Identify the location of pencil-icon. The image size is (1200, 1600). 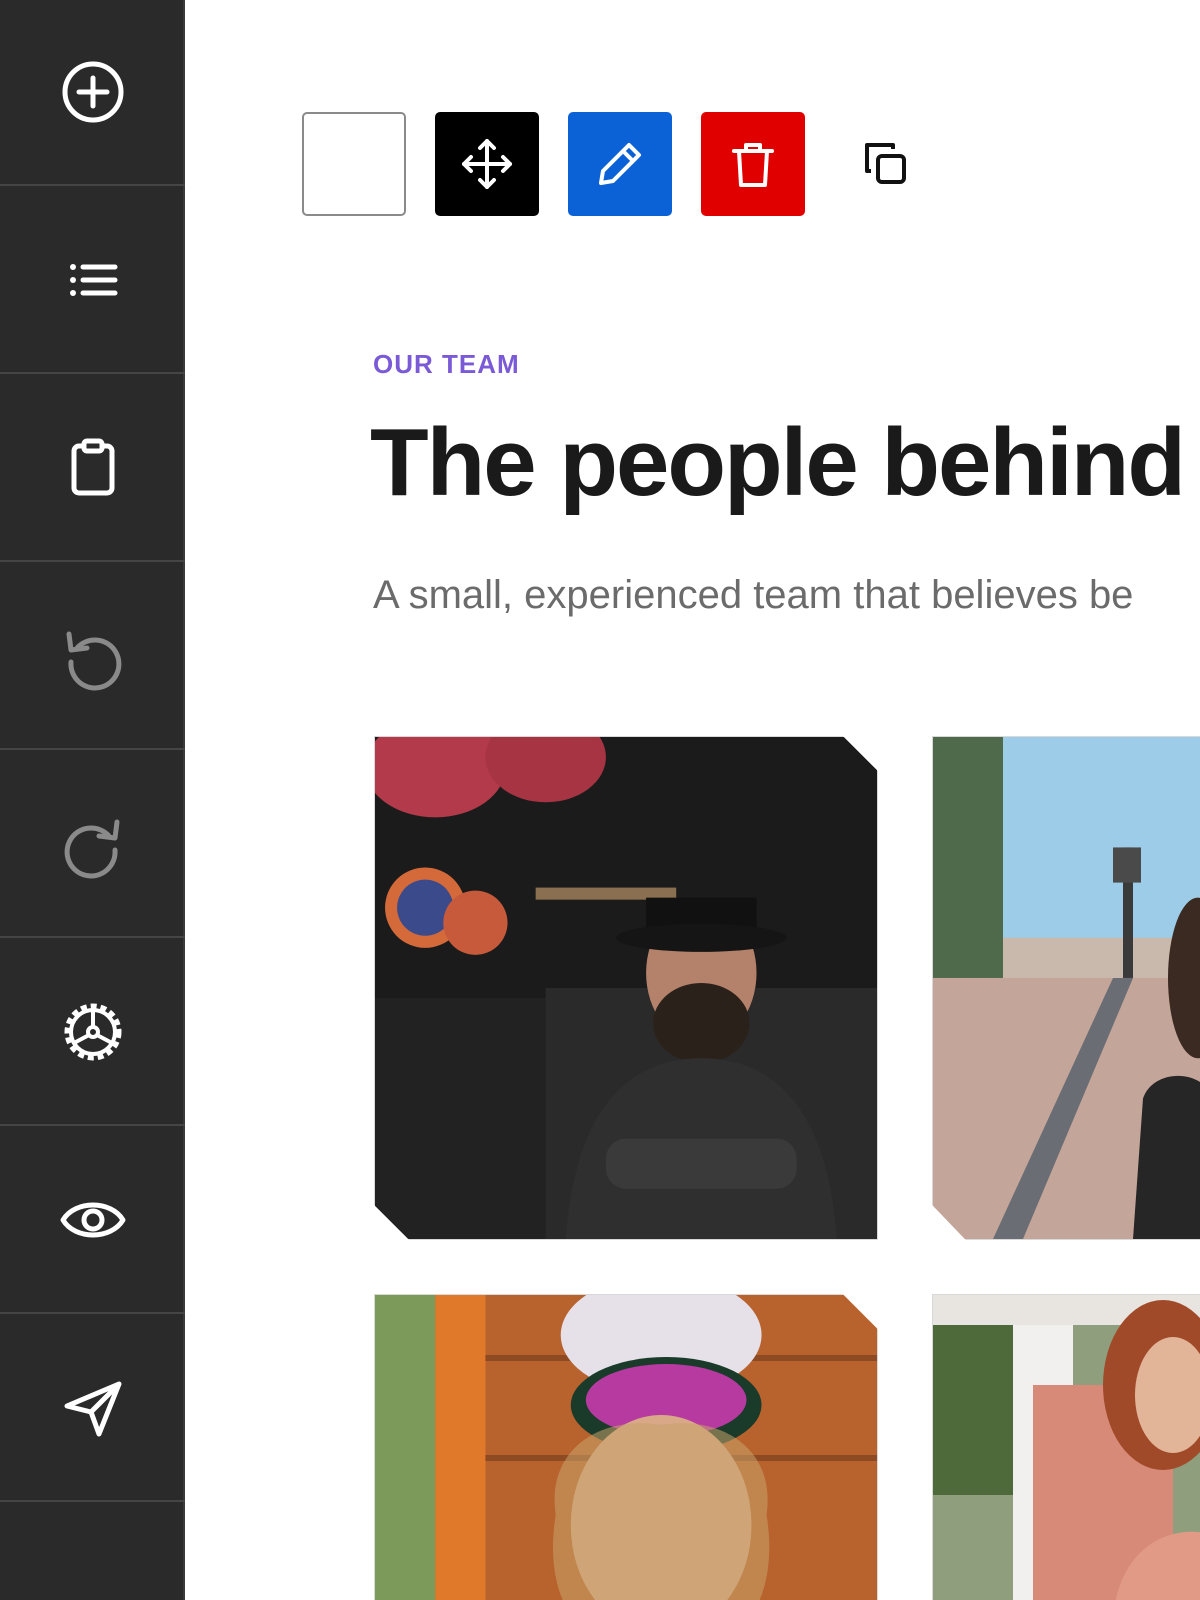
(620, 164).